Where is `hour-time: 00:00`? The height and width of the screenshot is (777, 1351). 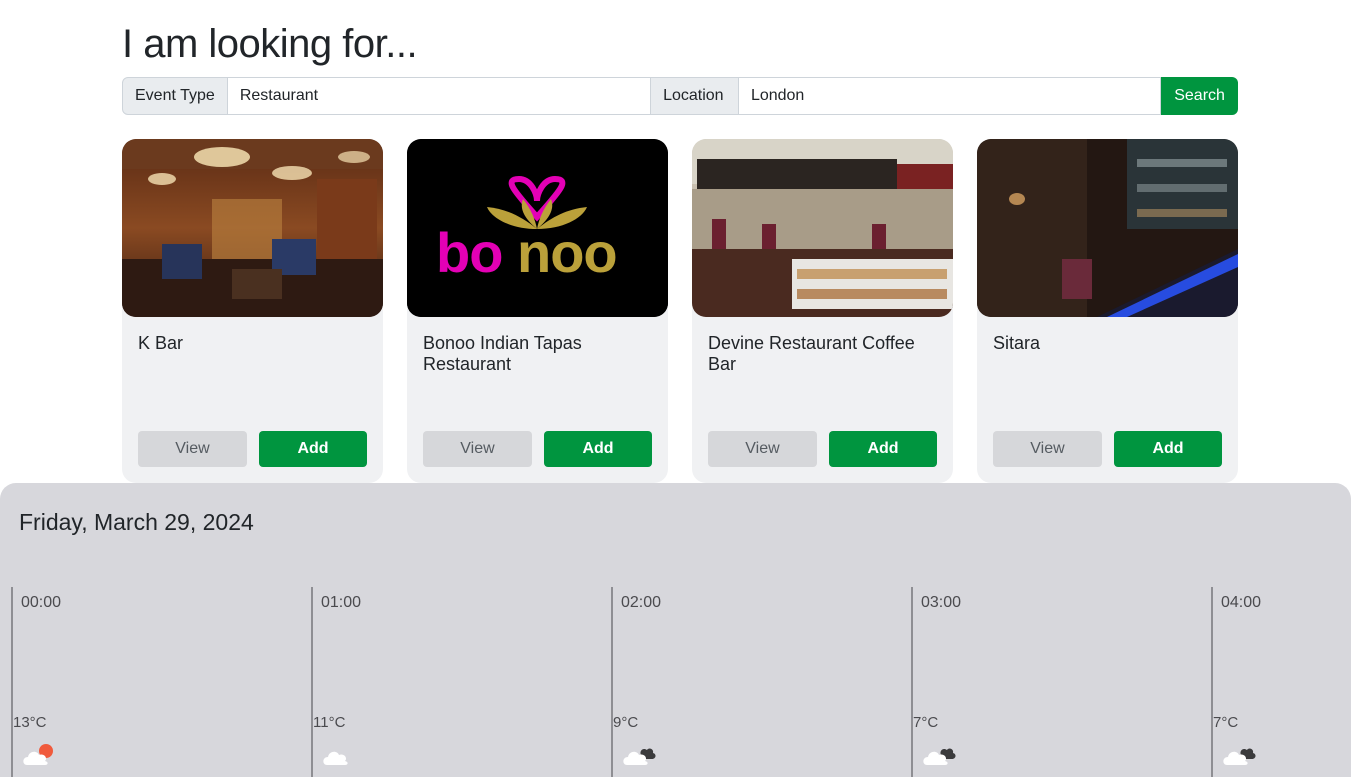
hour-time: 00:00 is located at coordinates (41, 602).